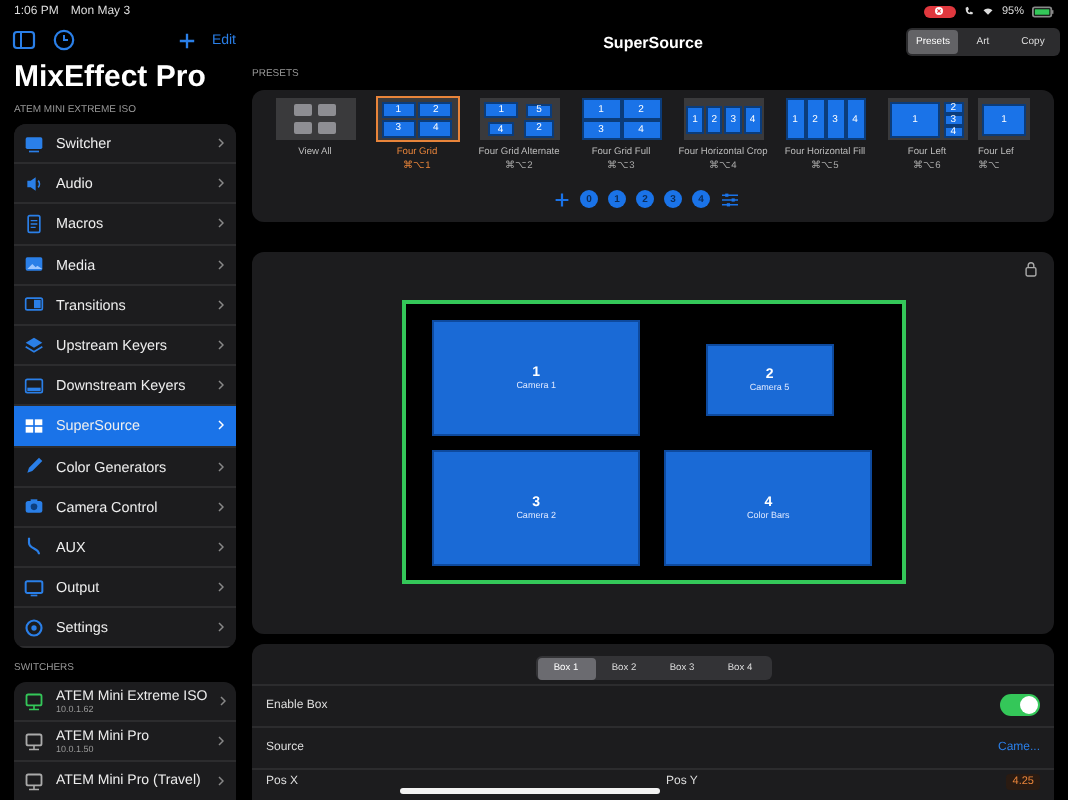 The width and height of the screenshot is (1068, 800). I want to click on transition-icon, so click(34, 304).